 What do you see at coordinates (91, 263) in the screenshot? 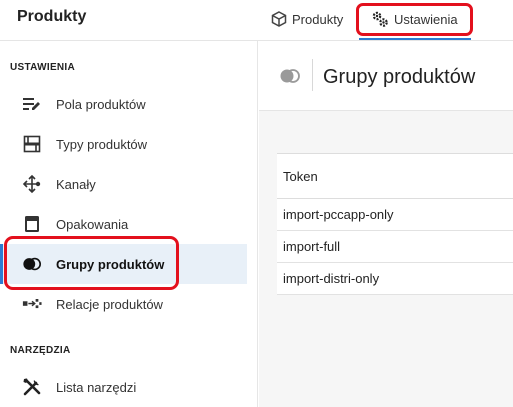
I see `highlight-annotation-sidebar` at bounding box center [91, 263].